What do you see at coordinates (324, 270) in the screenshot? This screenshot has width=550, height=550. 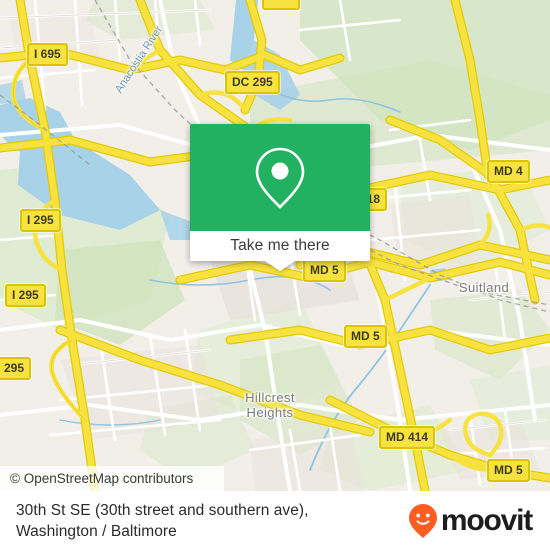 I see `highway-shield-md5-a: MD 5` at bounding box center [324, 270].